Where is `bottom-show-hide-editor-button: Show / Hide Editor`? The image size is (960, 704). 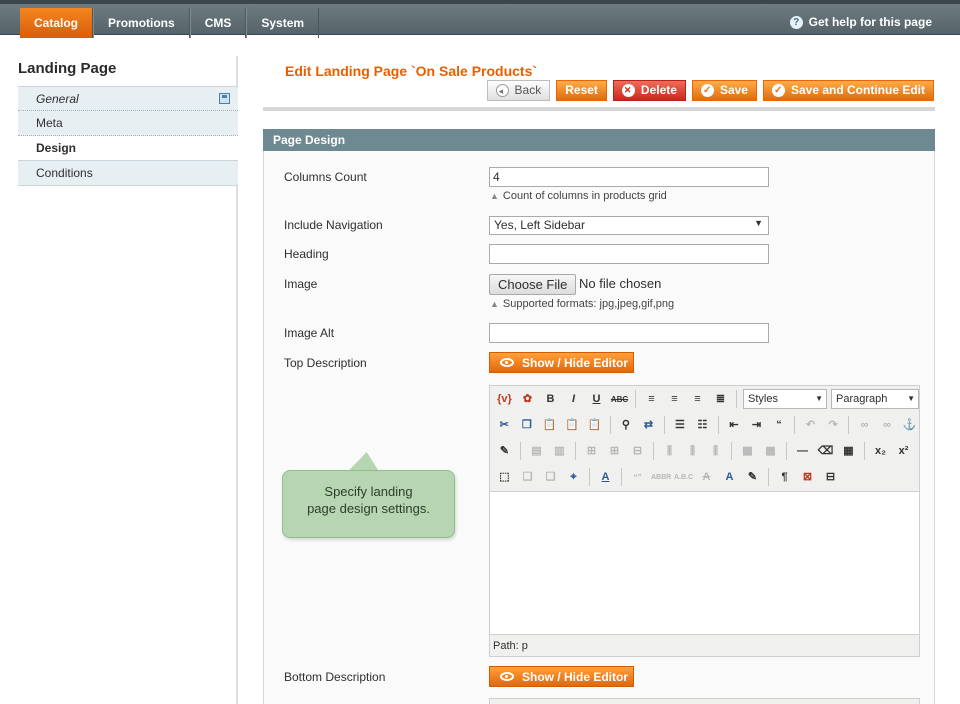
bottom-show-hide-editor-button: Show / Hide Editor is located at coordinates (561, 676).